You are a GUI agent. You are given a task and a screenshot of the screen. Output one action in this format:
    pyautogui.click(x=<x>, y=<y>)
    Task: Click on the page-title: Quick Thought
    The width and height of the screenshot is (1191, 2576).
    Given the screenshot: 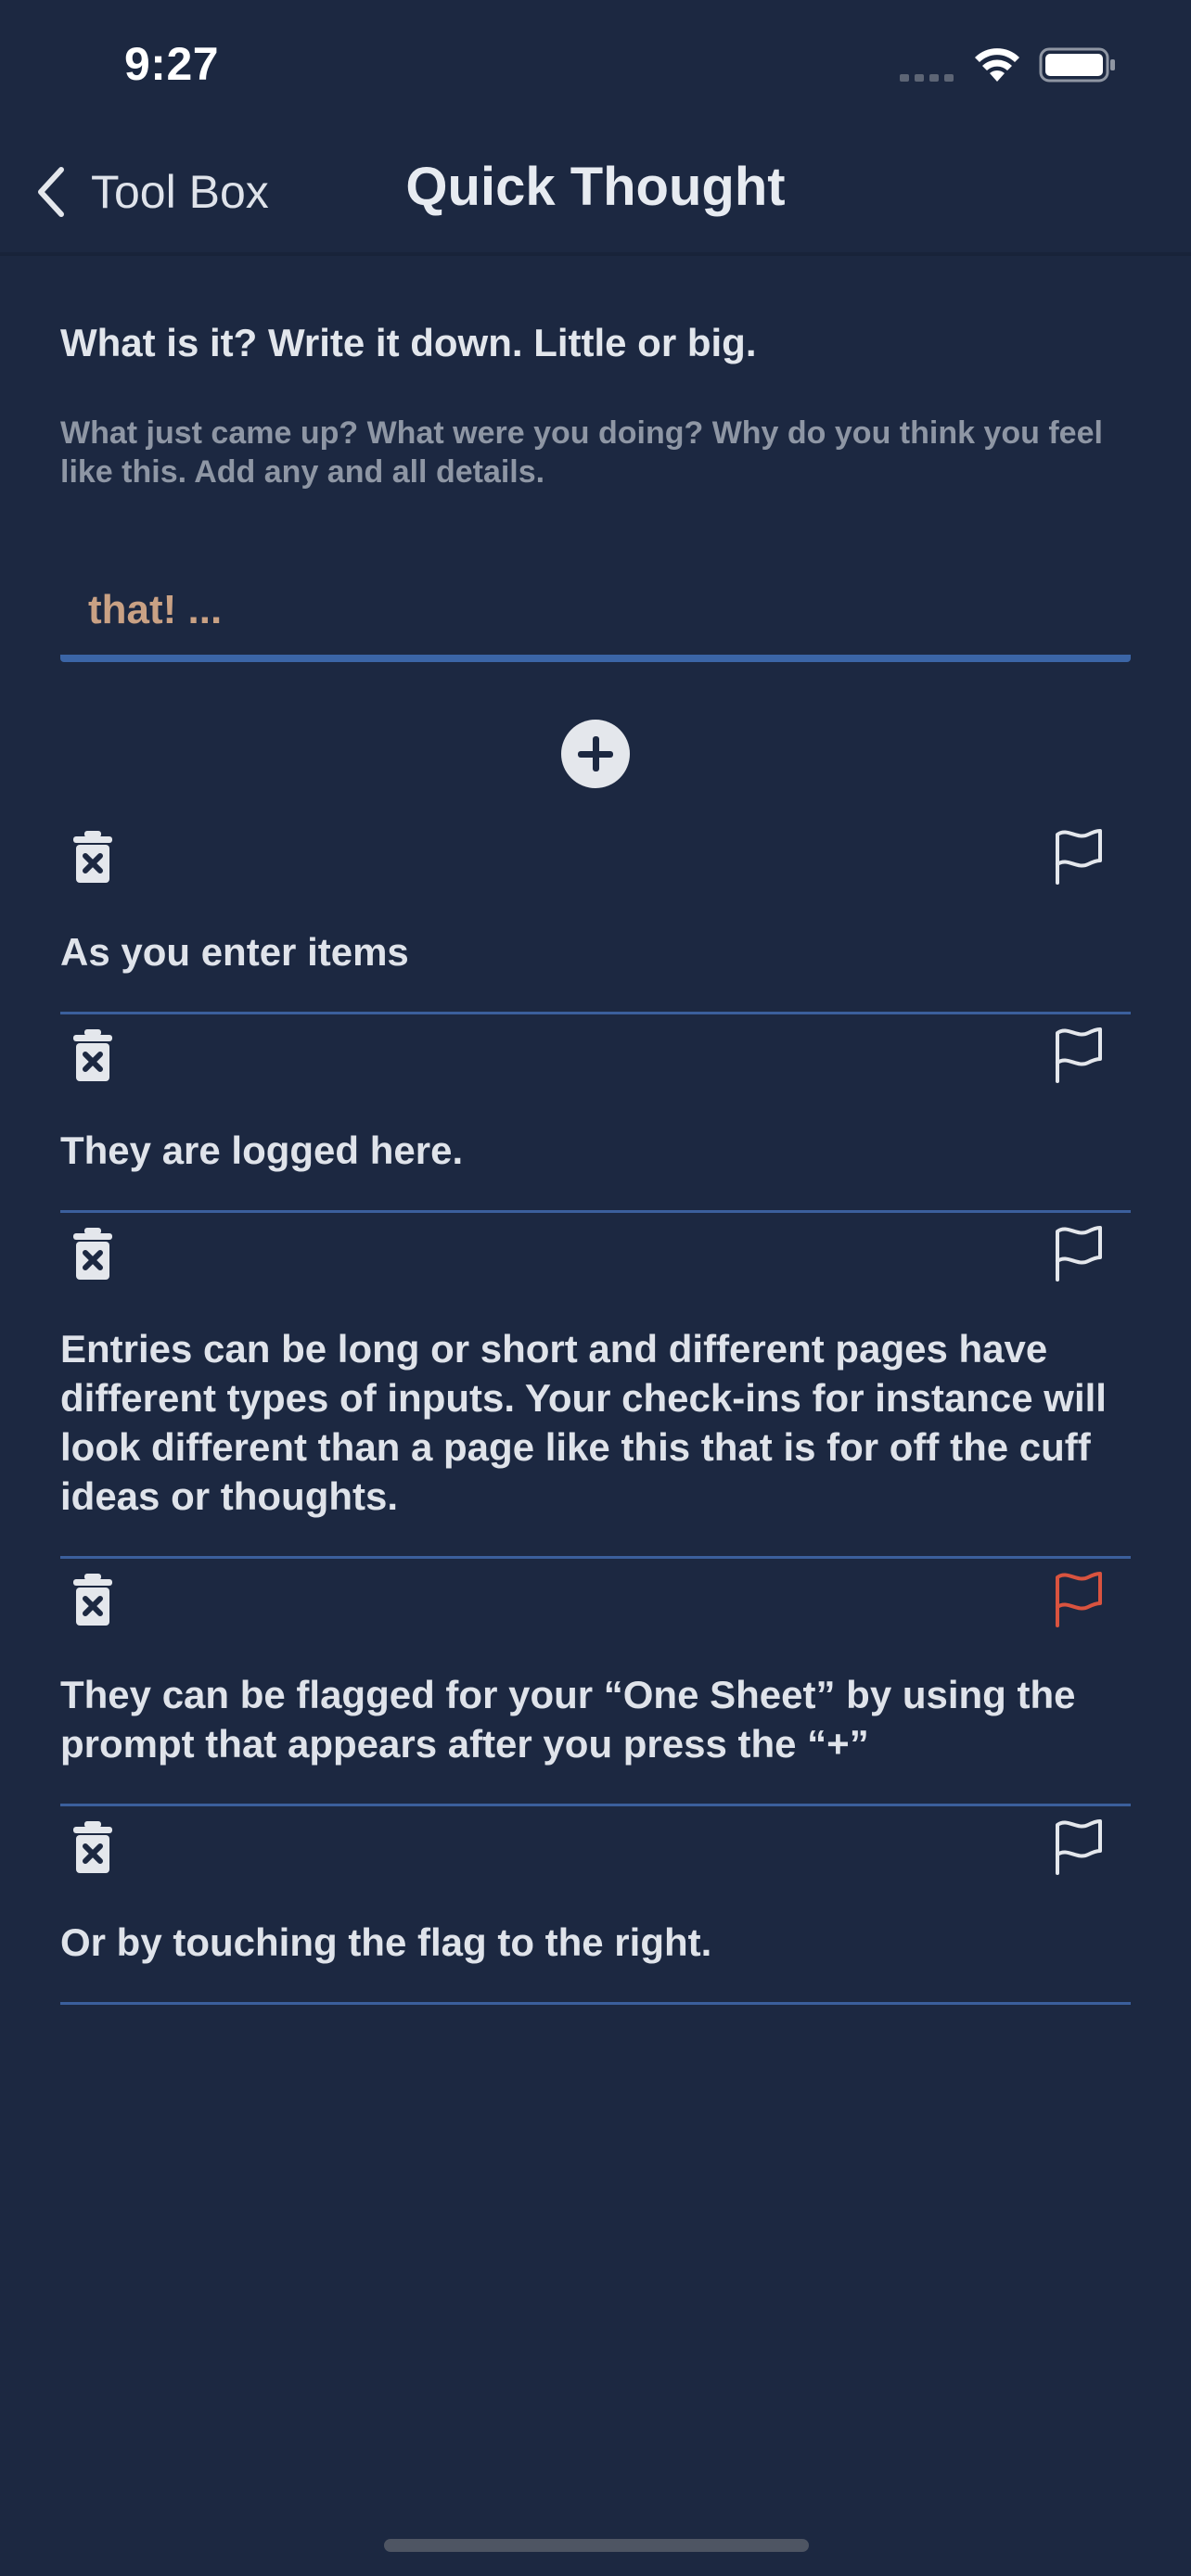 What is the action you would take?
    pyautogui.click(x=595, y=187)
    